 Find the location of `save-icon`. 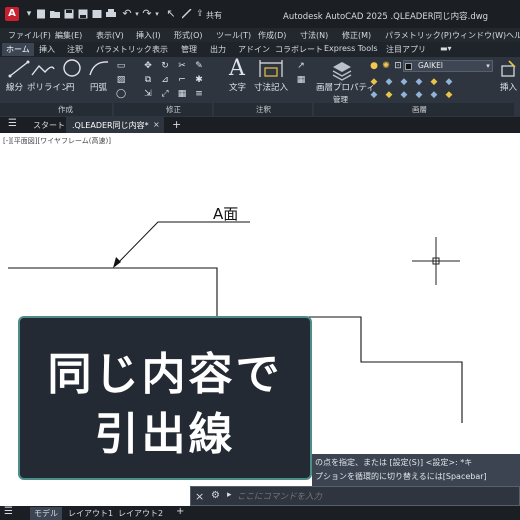

save-icon is located at coordinates (69, 14).